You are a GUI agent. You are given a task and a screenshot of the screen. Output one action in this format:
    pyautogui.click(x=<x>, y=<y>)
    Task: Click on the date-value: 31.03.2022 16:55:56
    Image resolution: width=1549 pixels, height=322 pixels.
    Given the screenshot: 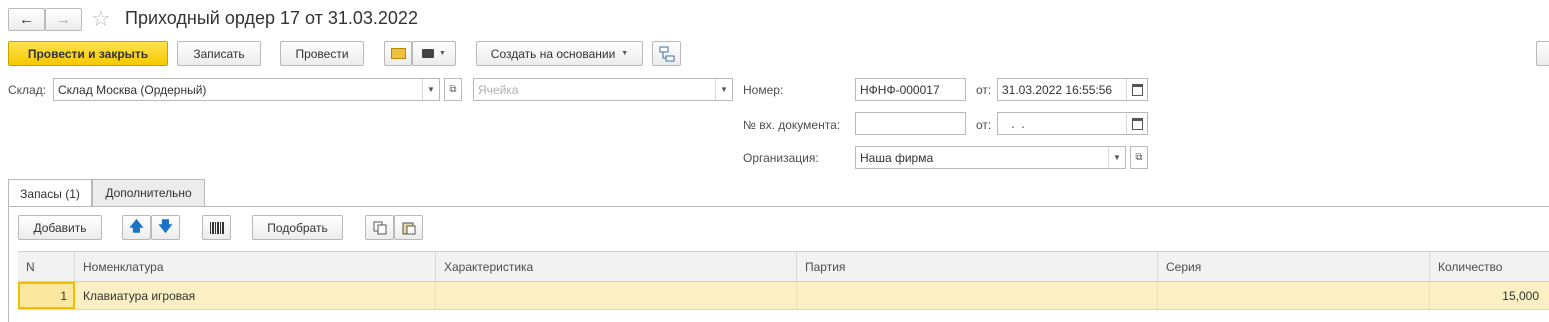 What is the action you would take?
    pyautogui.click(x=1057, y=89)
    